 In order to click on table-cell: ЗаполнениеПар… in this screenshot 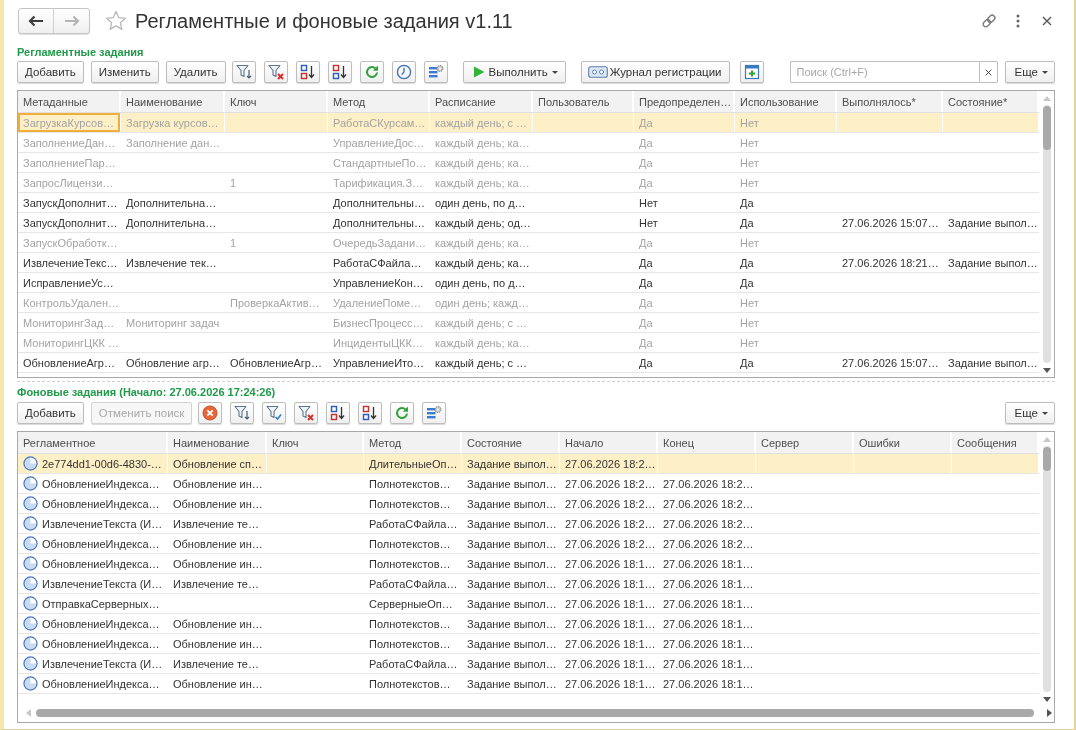, I will do `click(69, 162)`.